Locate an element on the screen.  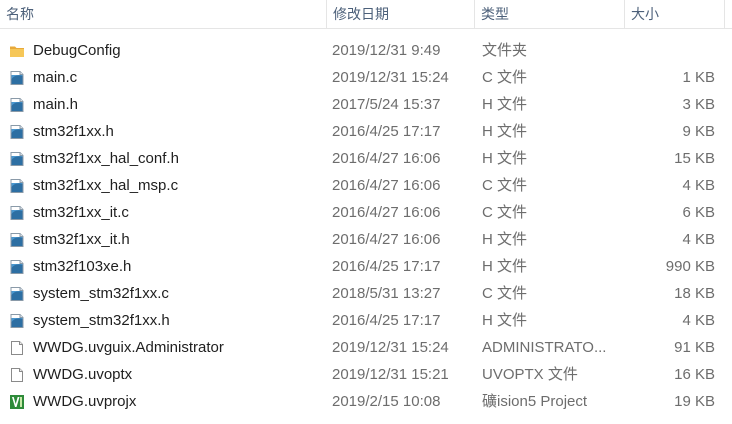
file-name: stm32f1xx_it.h is located at coordinates (81, 239).